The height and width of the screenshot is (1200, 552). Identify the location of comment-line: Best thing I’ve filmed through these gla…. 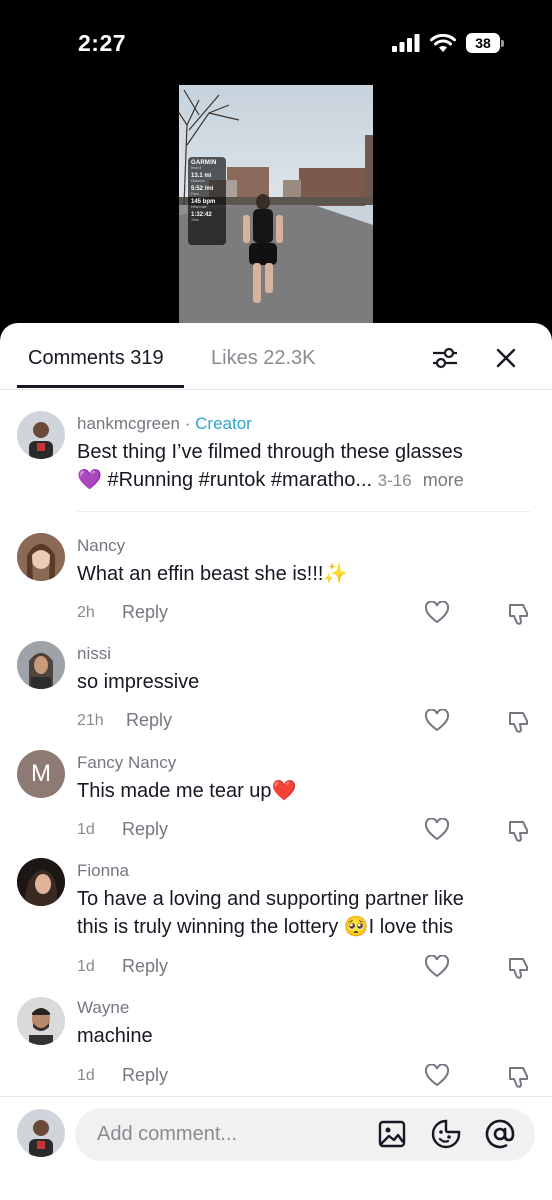
(270, 452).